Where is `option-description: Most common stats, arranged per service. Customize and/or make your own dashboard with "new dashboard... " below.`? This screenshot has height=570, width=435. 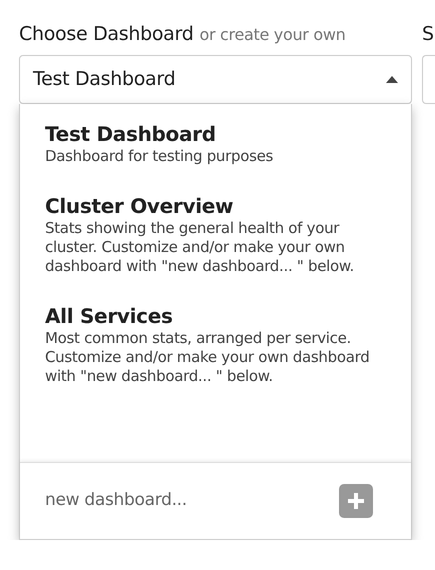
option-description: Most common stats, arranged per service. Customize and/or make your own dashboard with "new dashboard... " below. is located at coordinates (207, 357).